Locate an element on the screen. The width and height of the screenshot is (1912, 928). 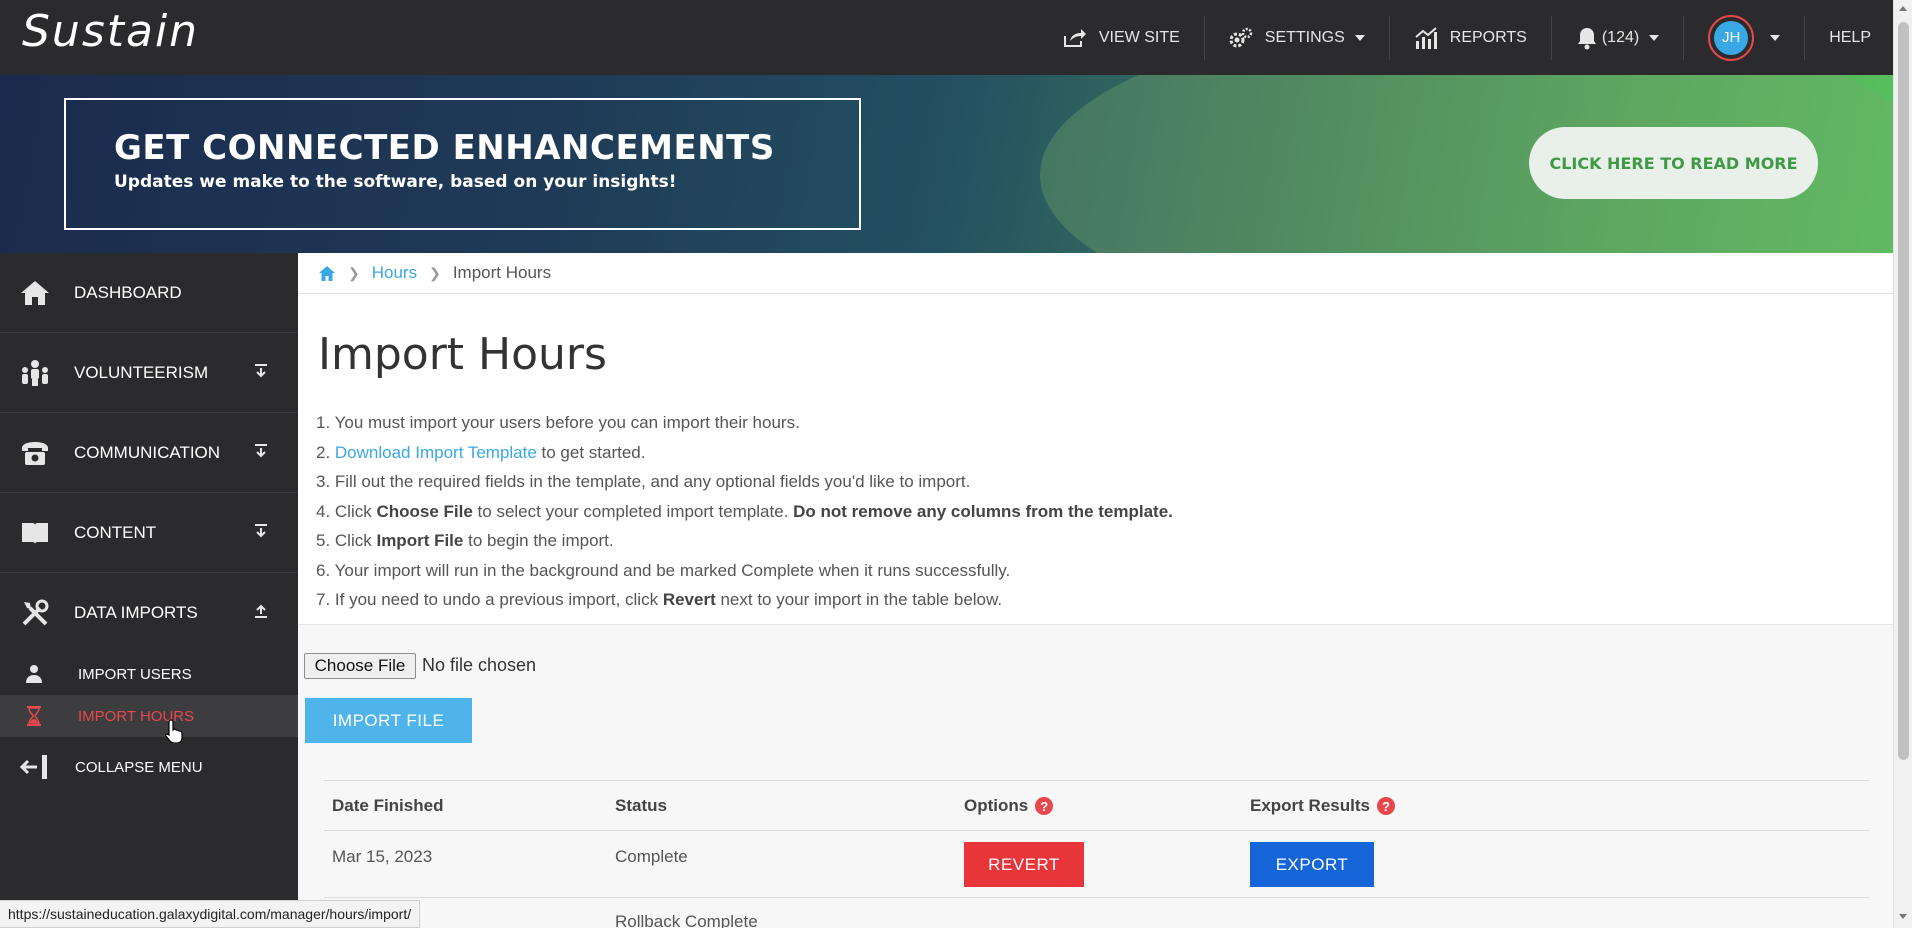
brand-logo: Sustain is located at coordinates (110, 31).